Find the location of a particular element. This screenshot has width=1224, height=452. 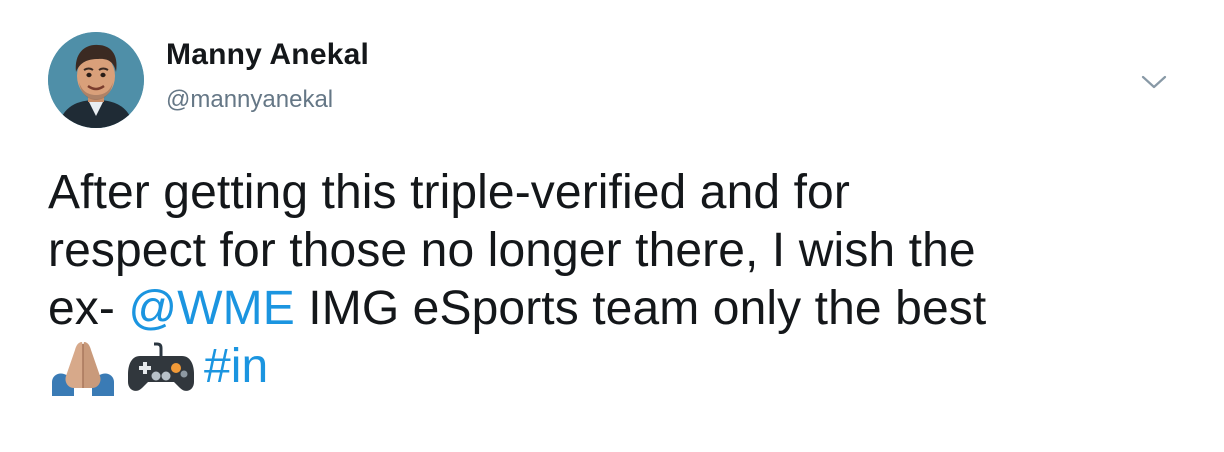

tweet-text-segment: ex- is located at coordinates (88, 308).